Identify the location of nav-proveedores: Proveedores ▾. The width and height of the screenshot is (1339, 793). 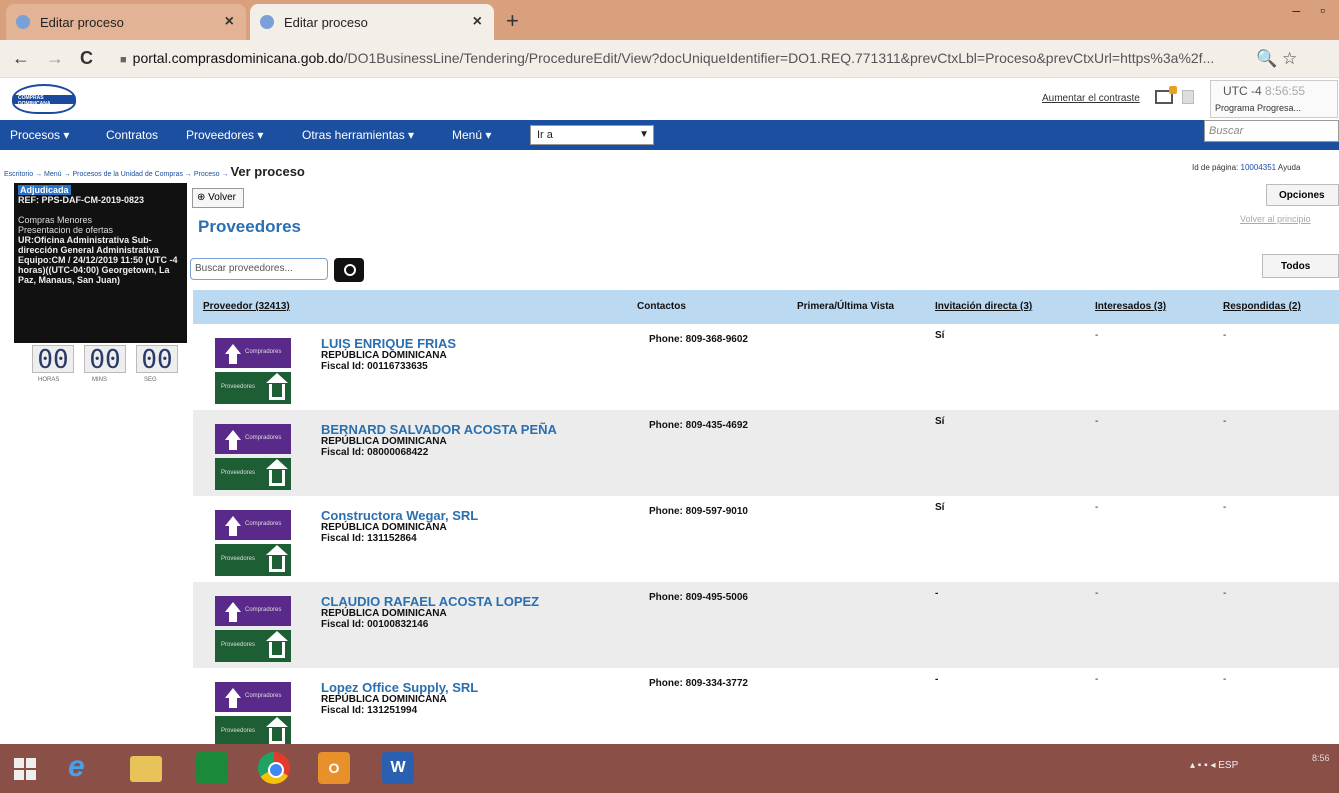
(224, 135).